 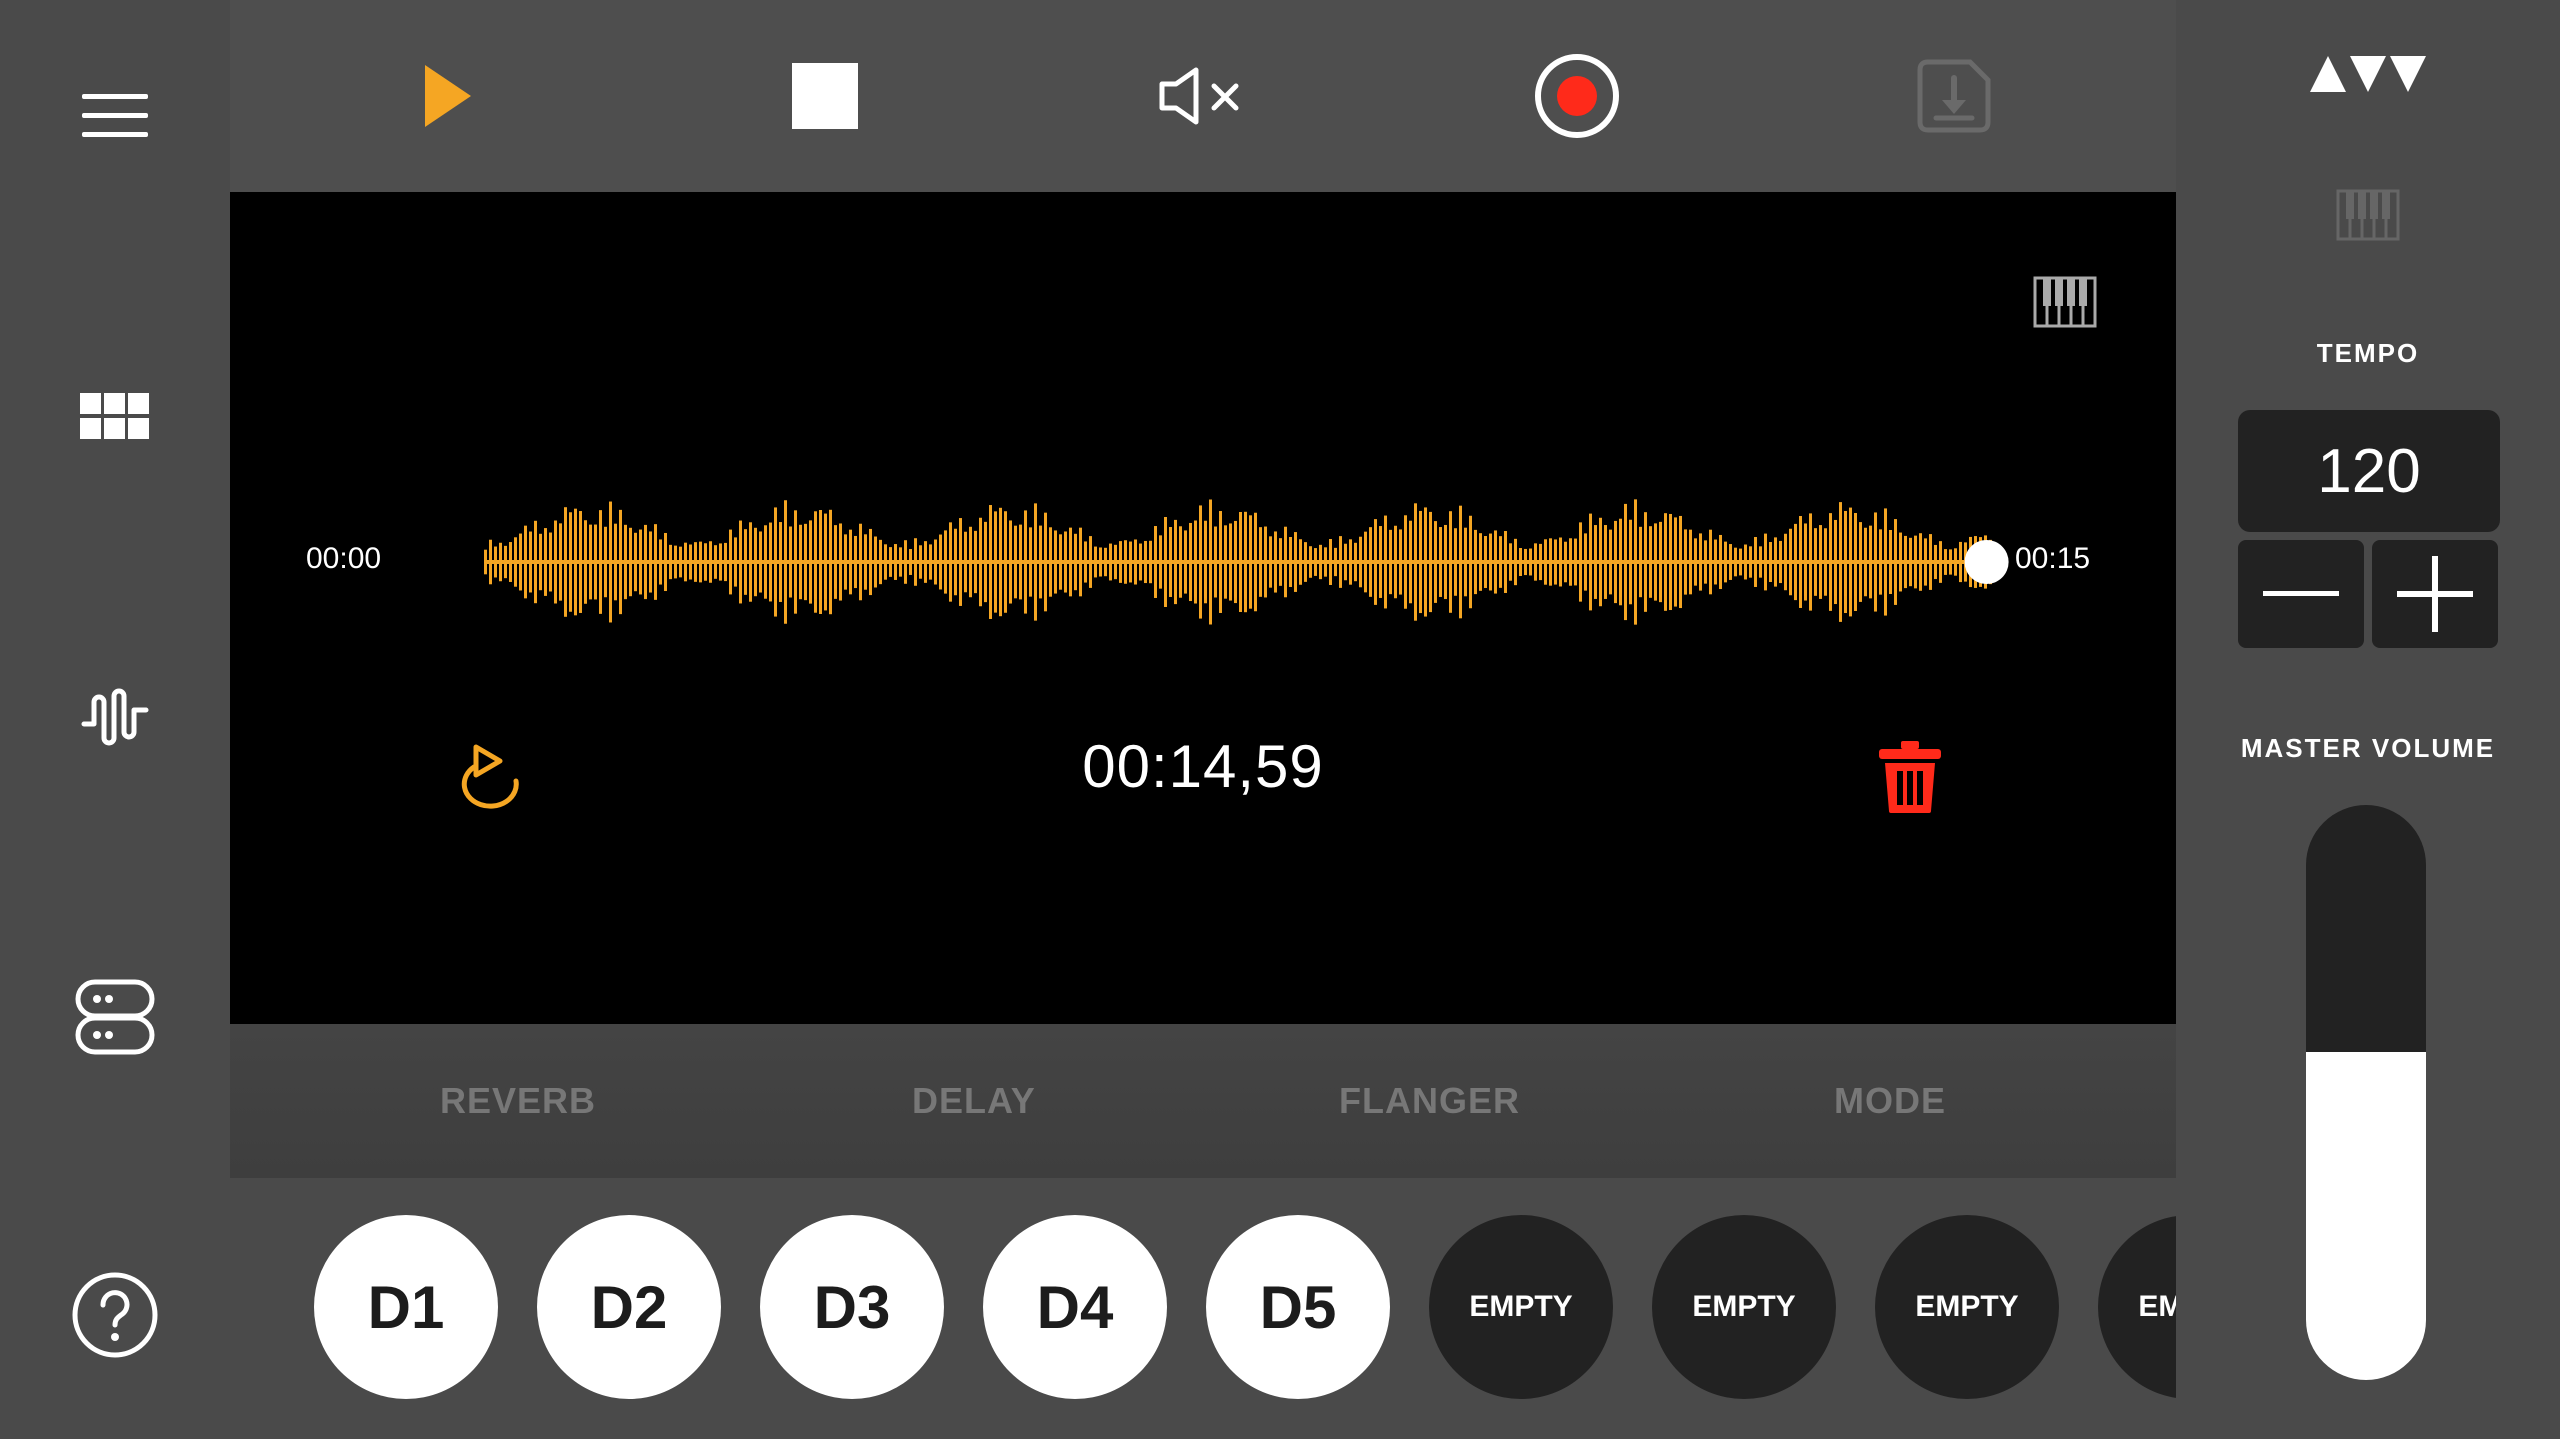 What do you see at coordinates (2369, 471) in the screenshot?
I see `tempo-value: 120` at bounding box center [2369, 471].